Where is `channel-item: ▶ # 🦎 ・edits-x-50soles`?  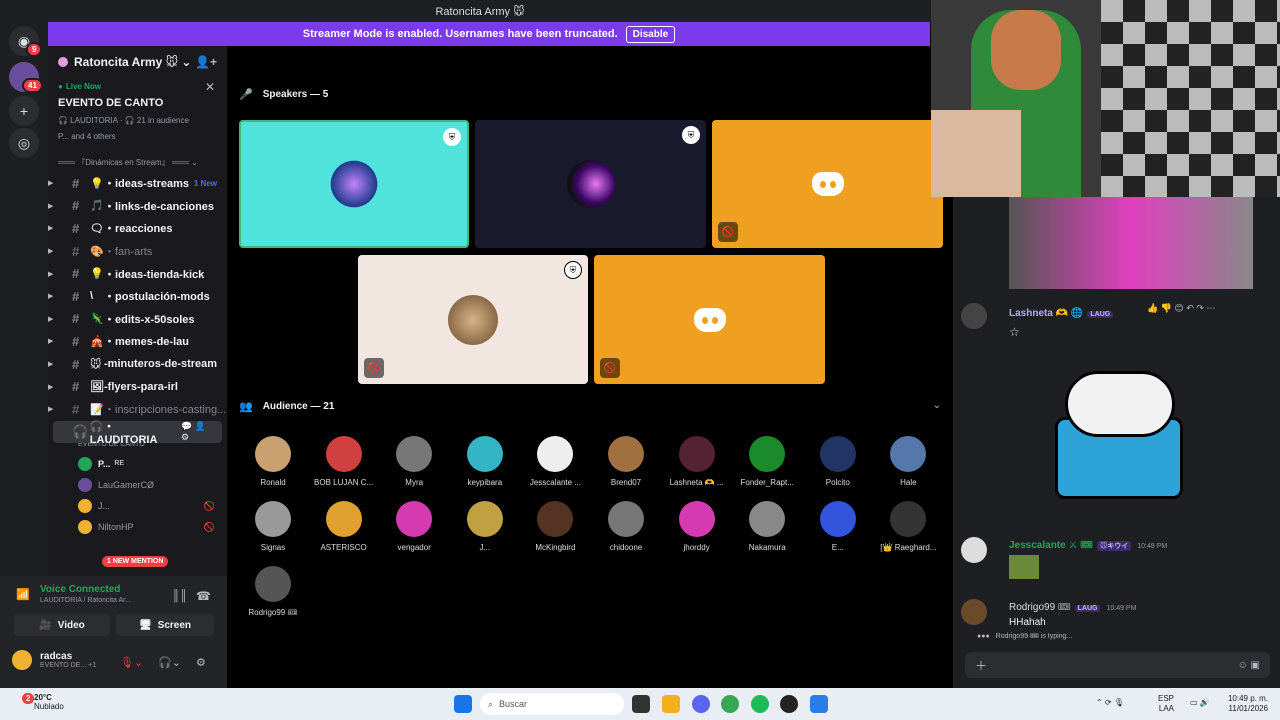 channel-item: ▶ # 🦎 ・edits-x-50soles is located at coordinates (137, 319).